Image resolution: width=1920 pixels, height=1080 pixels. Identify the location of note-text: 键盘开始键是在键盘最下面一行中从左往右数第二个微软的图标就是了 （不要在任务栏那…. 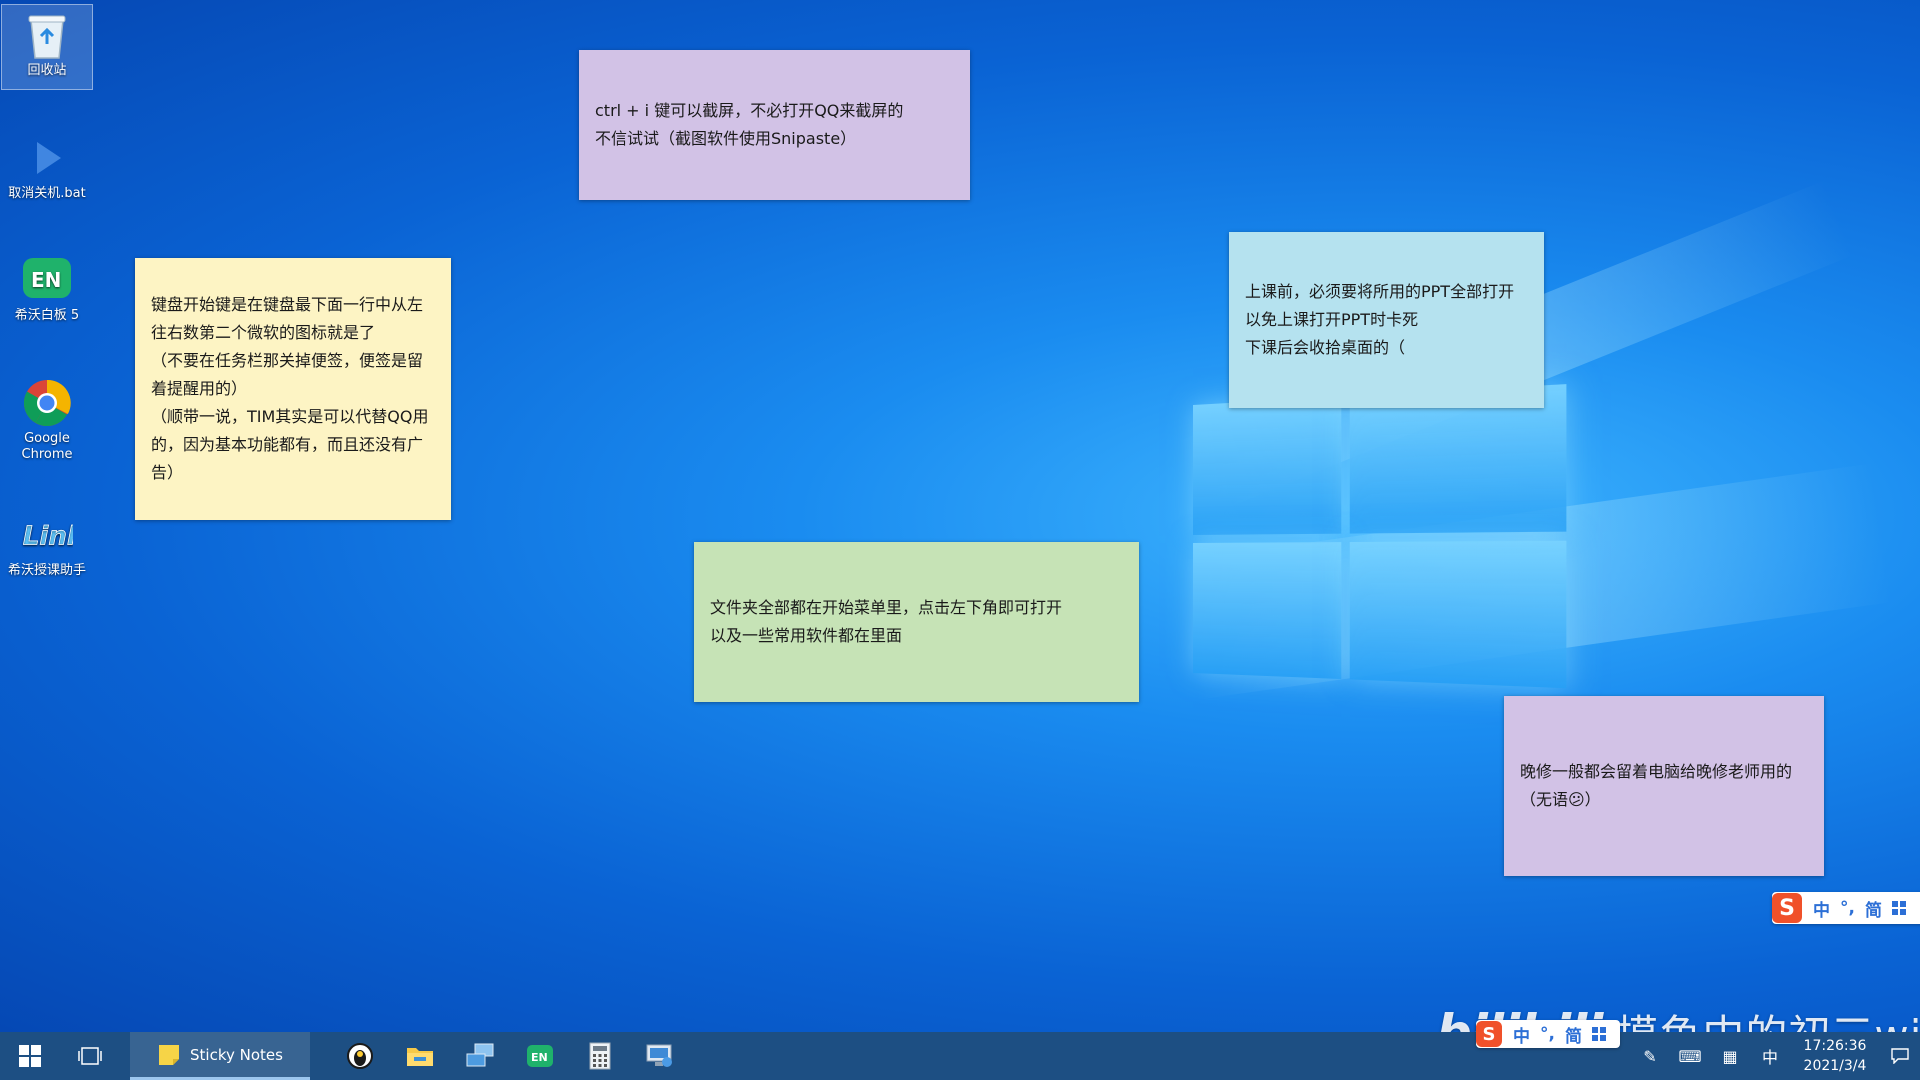
(293, 389).